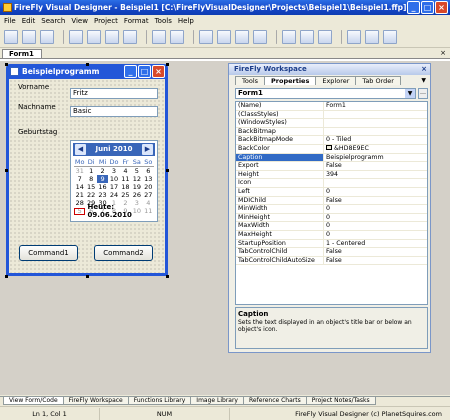 The height and width of the screenshot is (420, 450). I want to click on run-icon, so click(307, 36).